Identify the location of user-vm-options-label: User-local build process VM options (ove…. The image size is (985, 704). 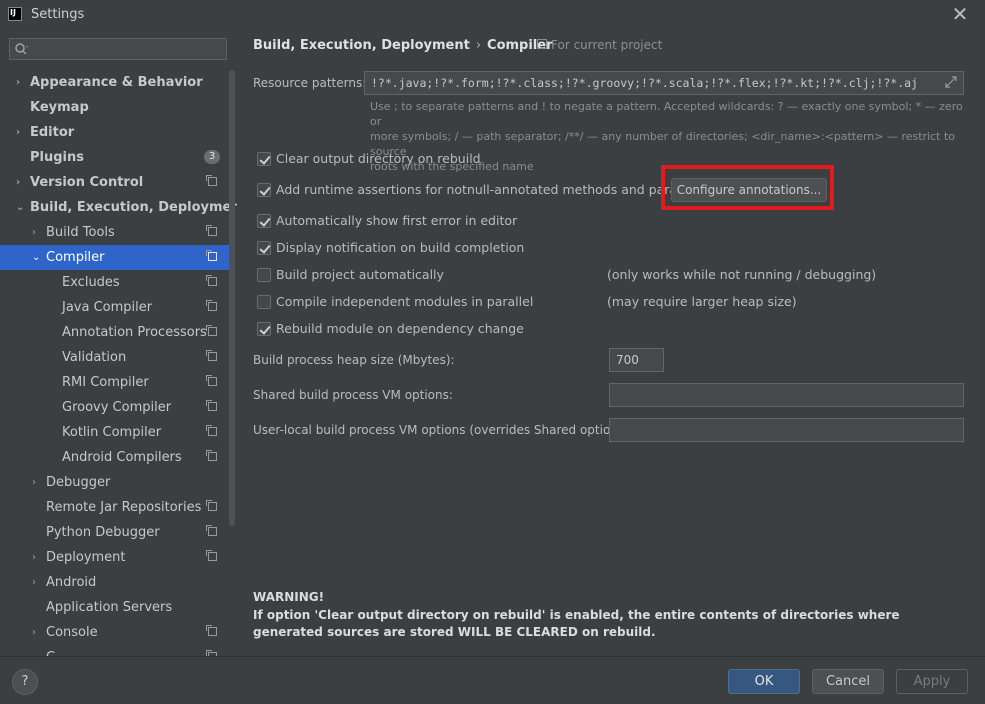
(443, 430).